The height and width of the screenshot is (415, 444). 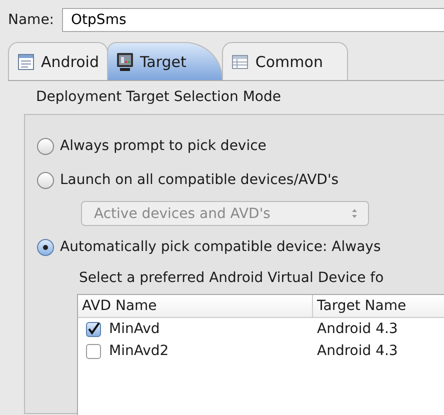 What do you see at coordinates (285, 61) in the screenshot?
I see `tab: Common` at bounding box center [285, 61].